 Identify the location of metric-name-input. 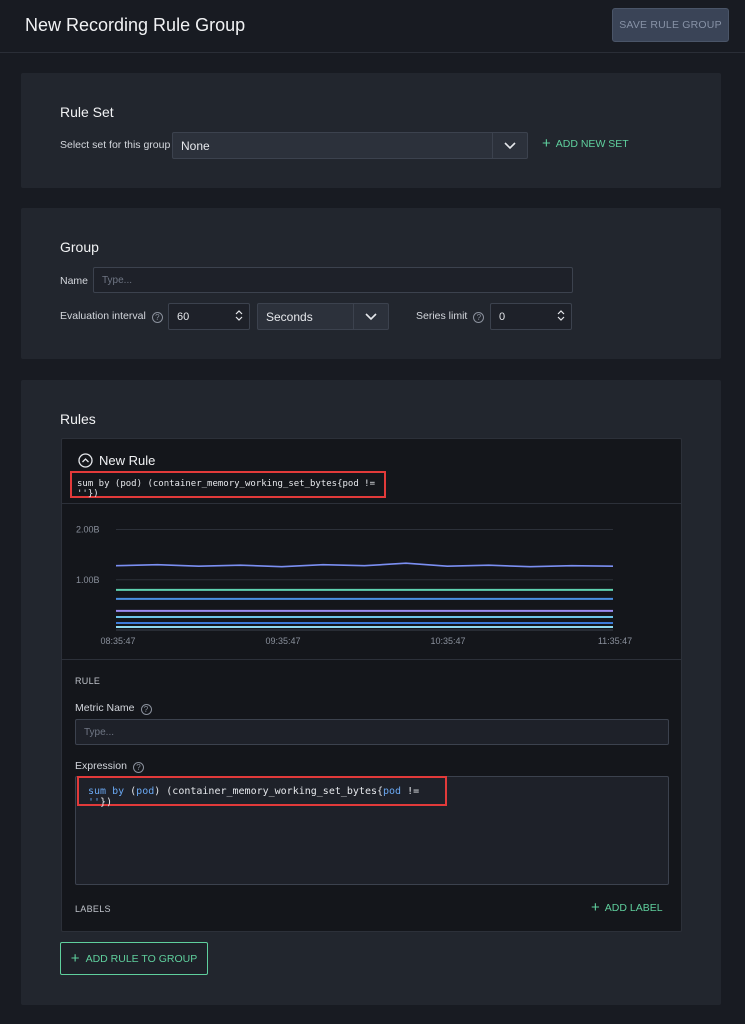
(372, 732).